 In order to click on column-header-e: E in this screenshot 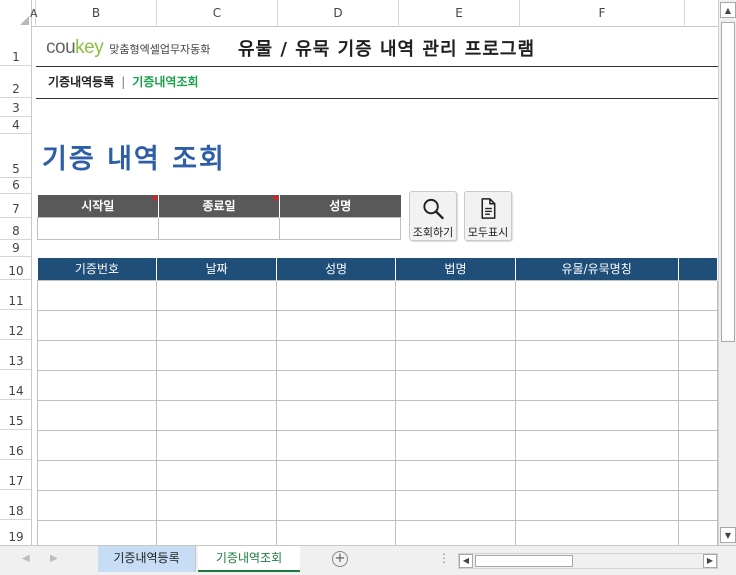, I will do `click(459, 13)`.